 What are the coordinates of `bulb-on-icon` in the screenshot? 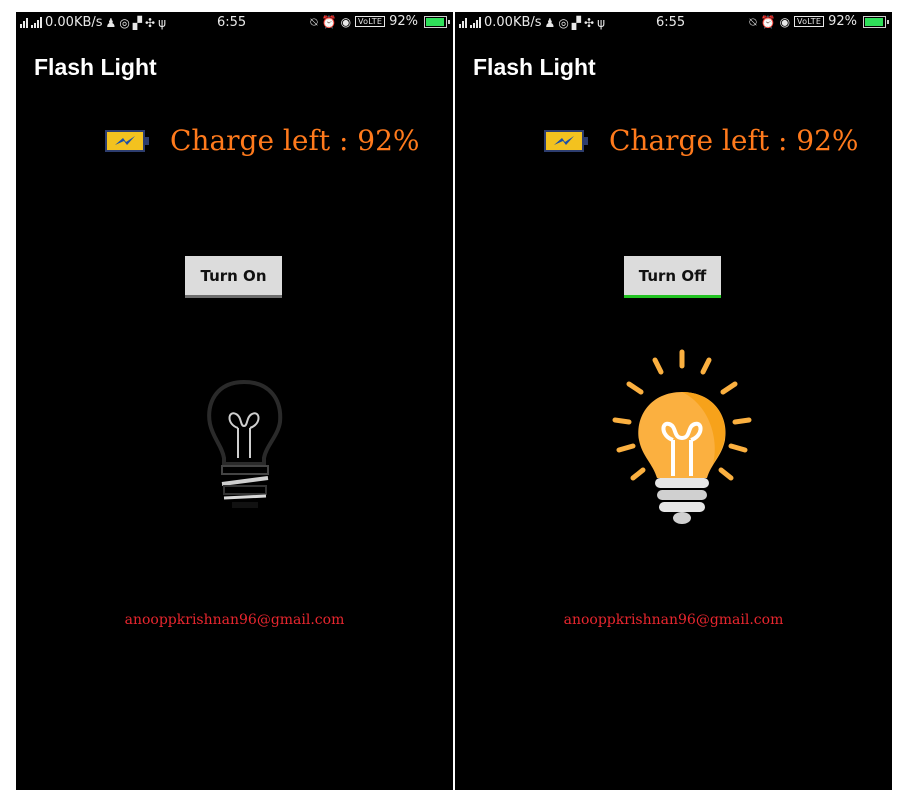 It's located at (682, 436).